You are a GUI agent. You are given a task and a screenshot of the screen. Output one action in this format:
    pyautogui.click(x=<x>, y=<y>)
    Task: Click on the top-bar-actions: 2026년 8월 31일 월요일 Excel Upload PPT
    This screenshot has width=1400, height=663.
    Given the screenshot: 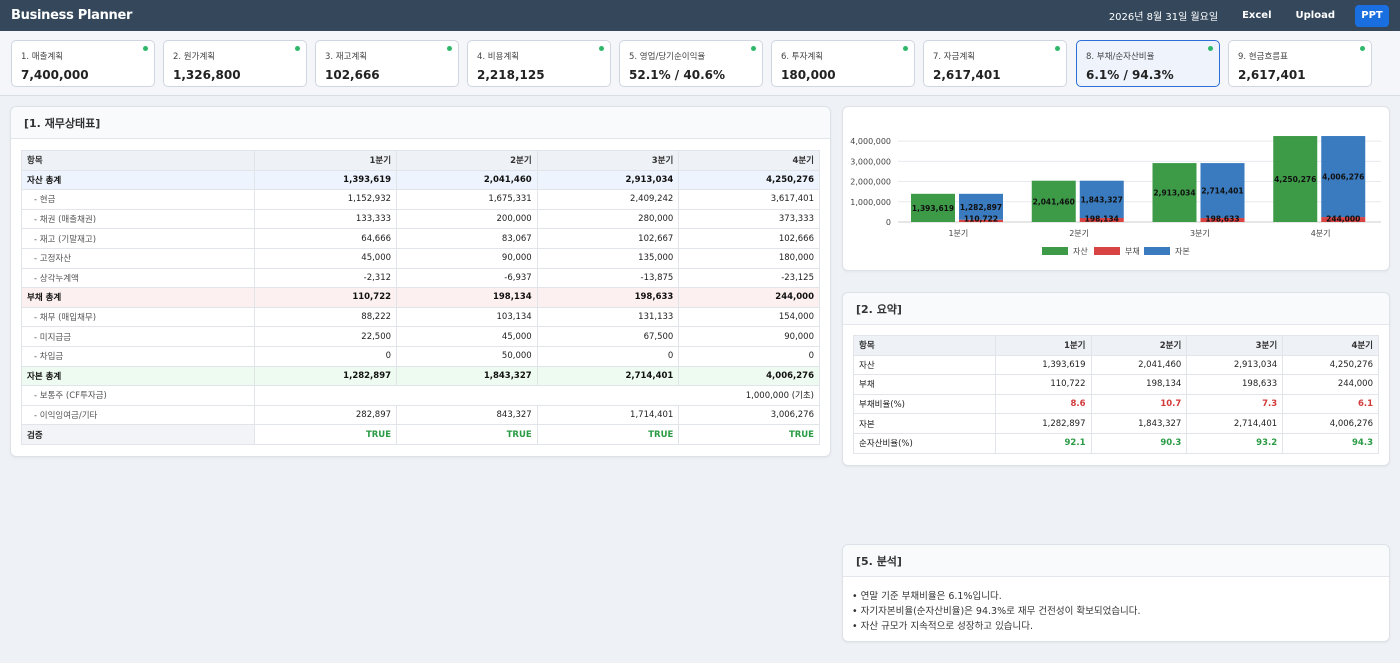 What is the action you would take?
    pyautogui.click(x=1249, y=15)
    